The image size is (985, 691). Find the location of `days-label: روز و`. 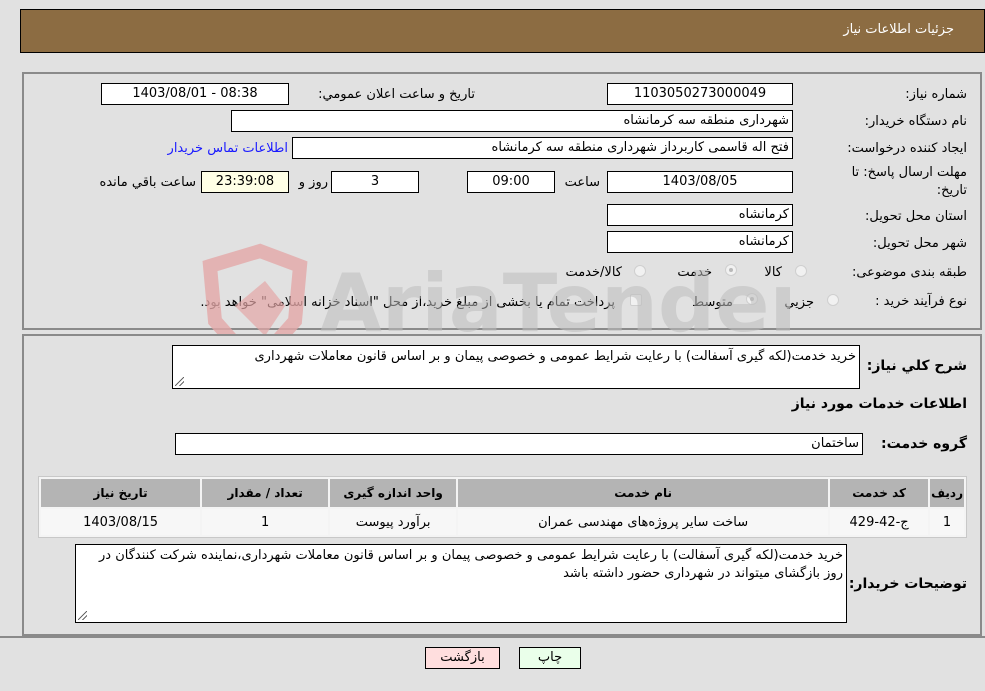

days-label: روز و is located at coordinates (313, 182).